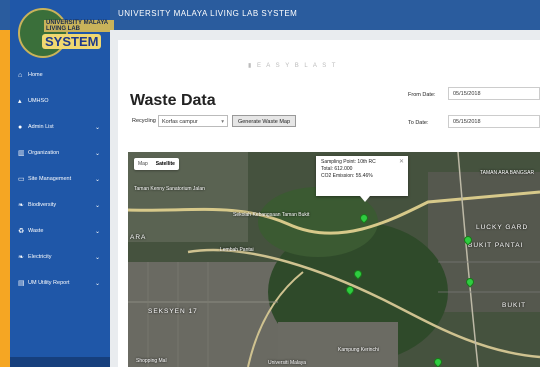  I want to click on category-select-value: Korfas campur, so click(180, 122).